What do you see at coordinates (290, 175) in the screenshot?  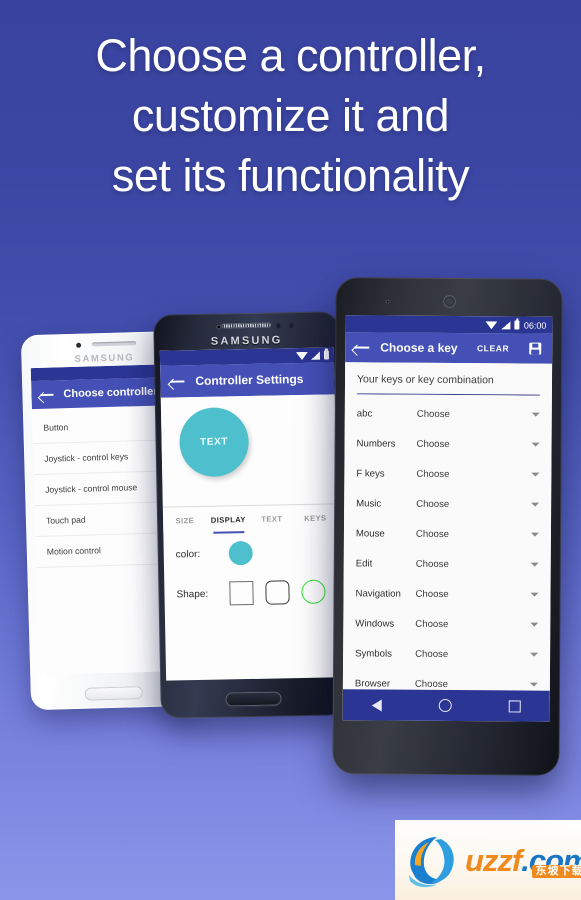 I see `headline-line-3: set its functionality` at bounding box center [290, 175].